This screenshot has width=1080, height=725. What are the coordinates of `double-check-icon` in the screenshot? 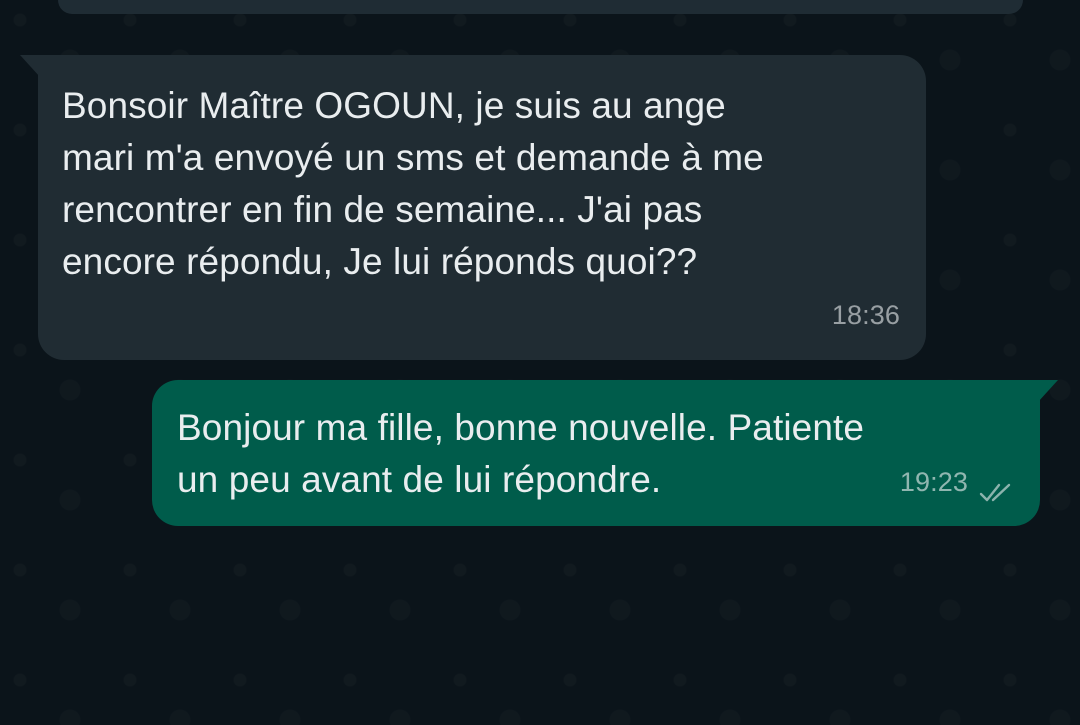 It's located at (998, 486).